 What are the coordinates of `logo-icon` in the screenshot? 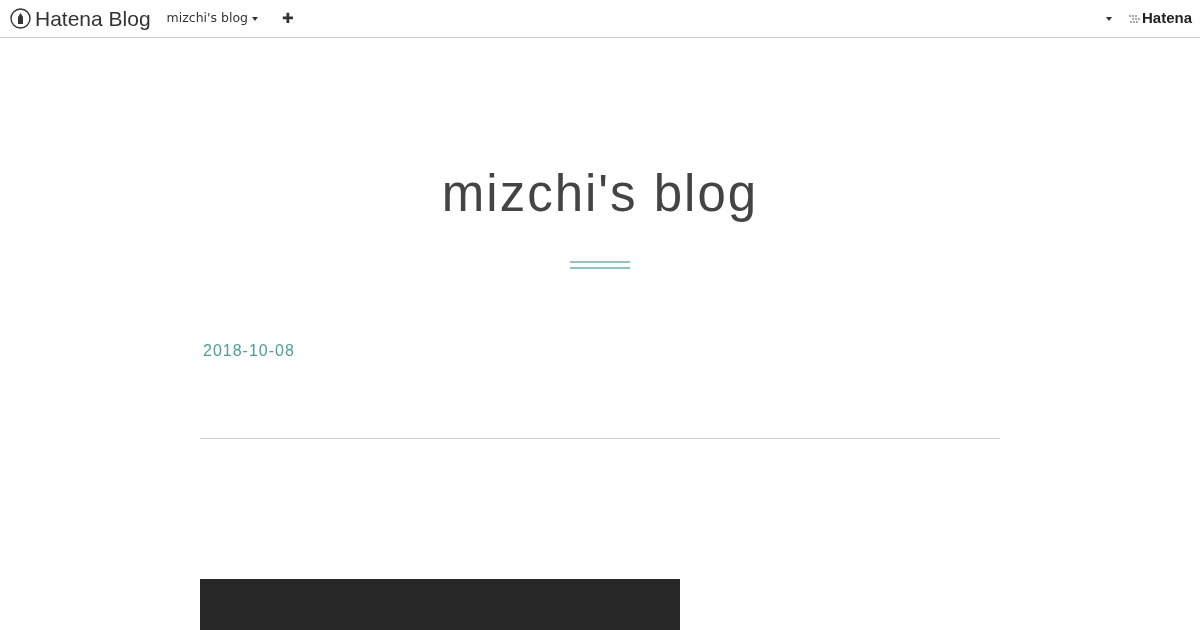 It's located at (20, 18).